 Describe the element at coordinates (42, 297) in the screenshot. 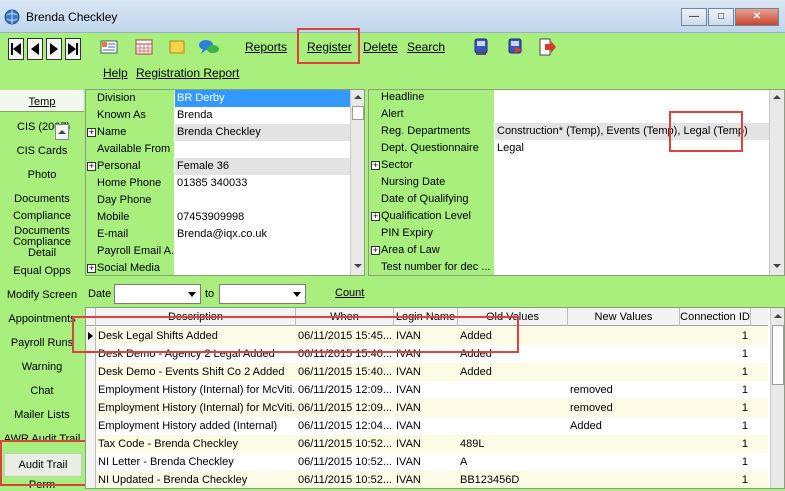

I see `nav-modify-screen: Modify Screen` at that location.